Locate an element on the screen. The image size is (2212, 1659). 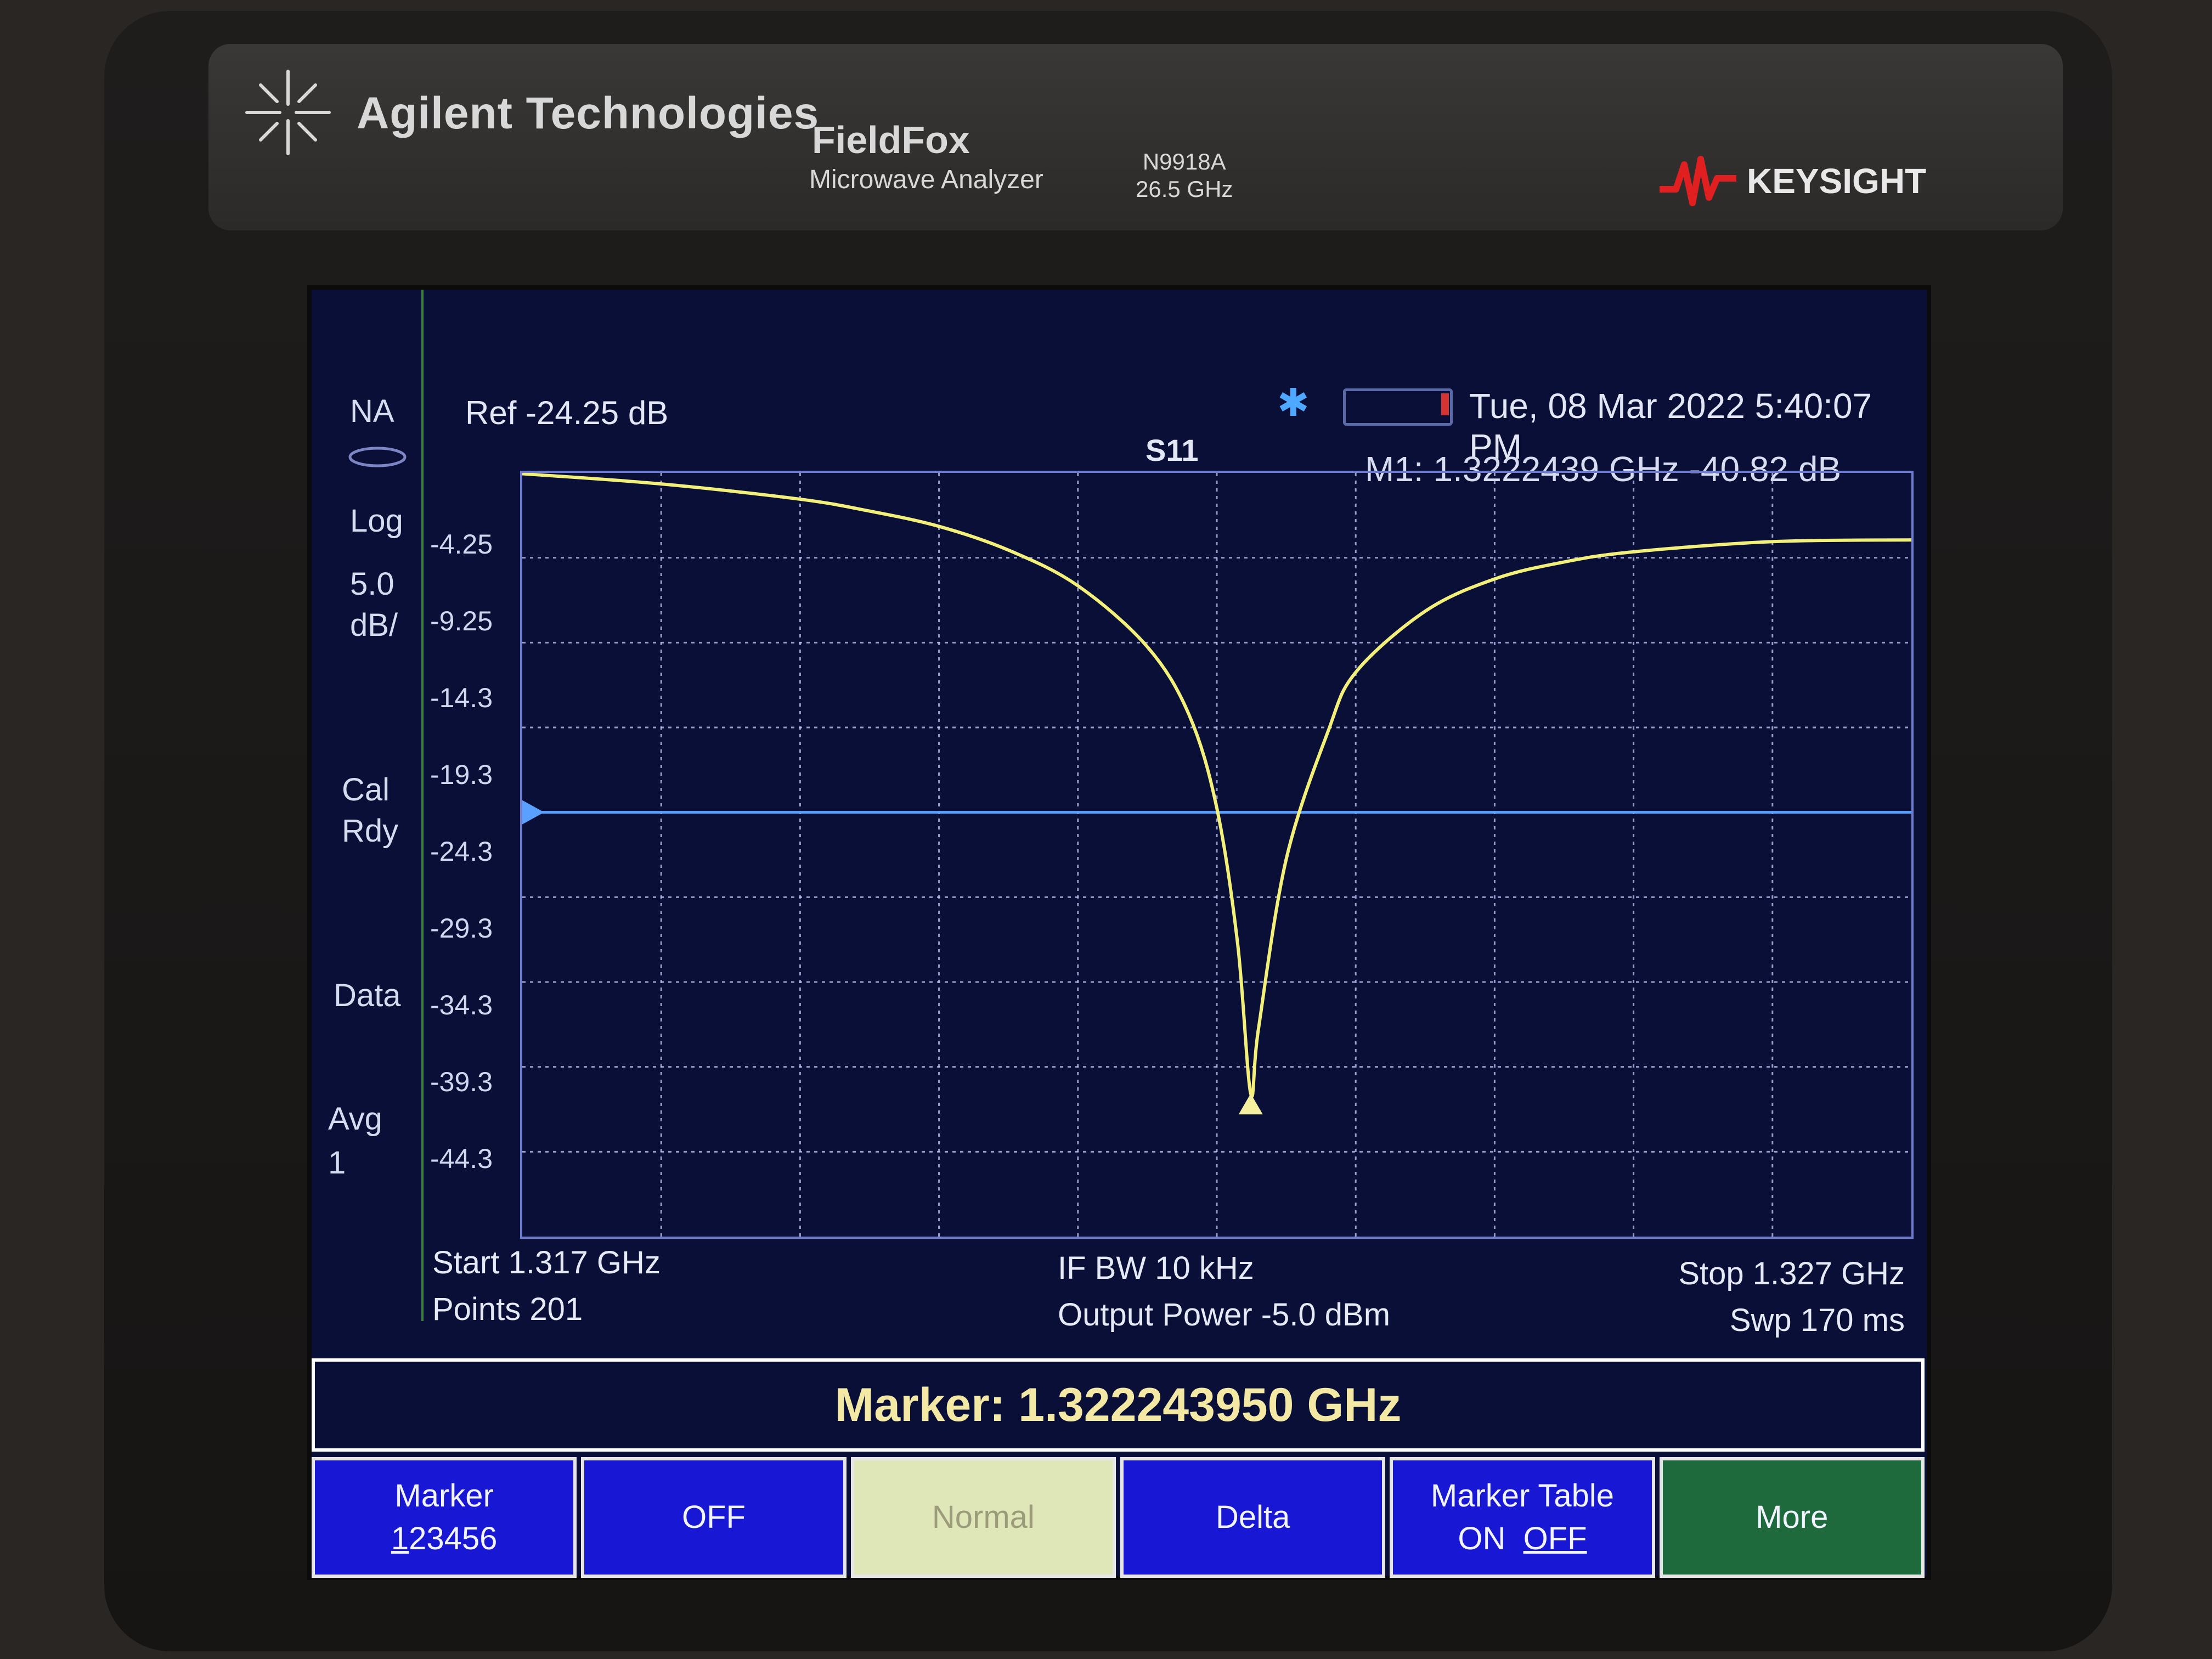
model-label: N9918A 26.5 GHz is located at coordinates (1184, 176).